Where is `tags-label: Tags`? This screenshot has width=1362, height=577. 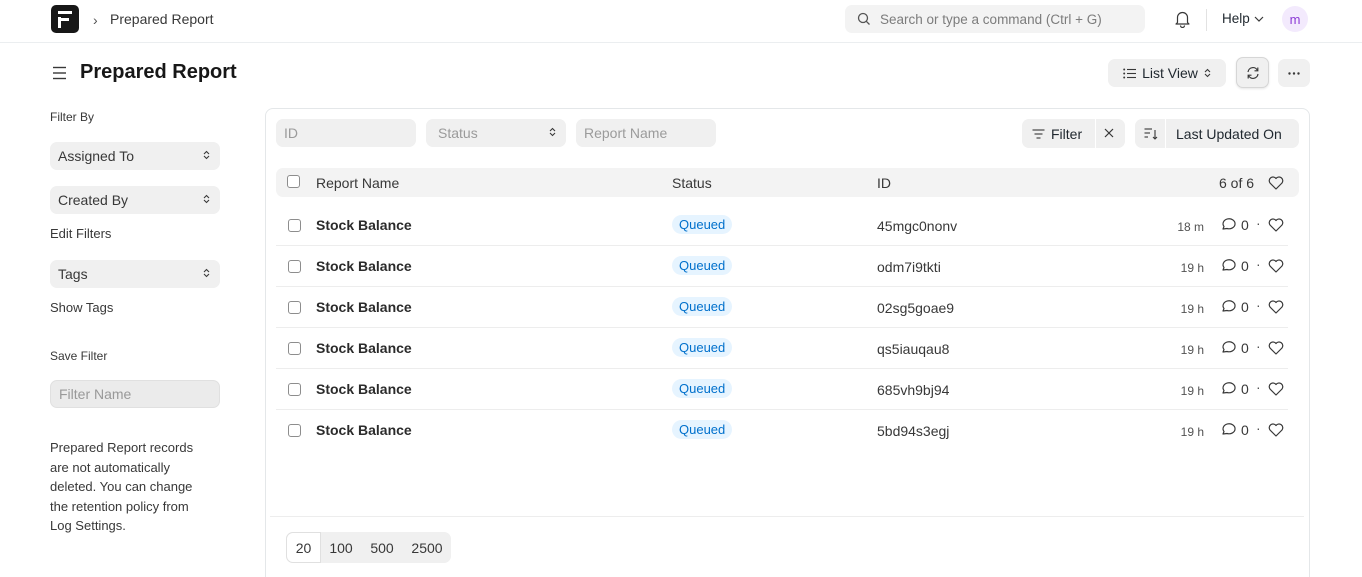 tags-label: Tags is located at coordinates (73, 274).